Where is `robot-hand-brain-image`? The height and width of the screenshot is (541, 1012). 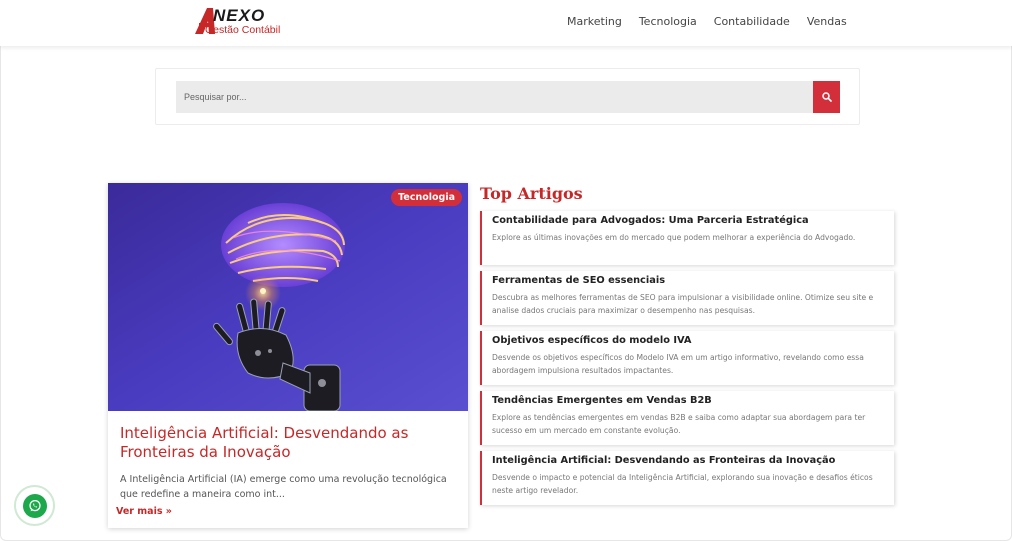
robot-hand-brain-image is located at coordinates (288, 297).